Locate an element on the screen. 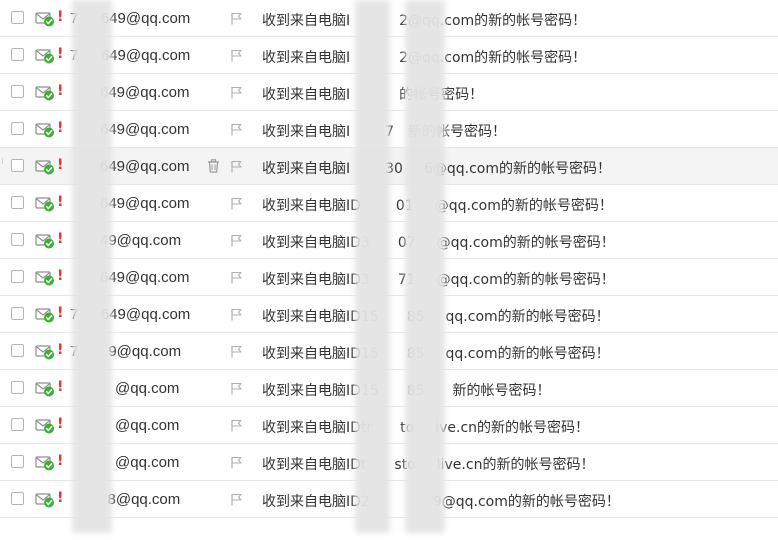  drag-handle-icon: ⁞ is located at coordinates (3, 165).